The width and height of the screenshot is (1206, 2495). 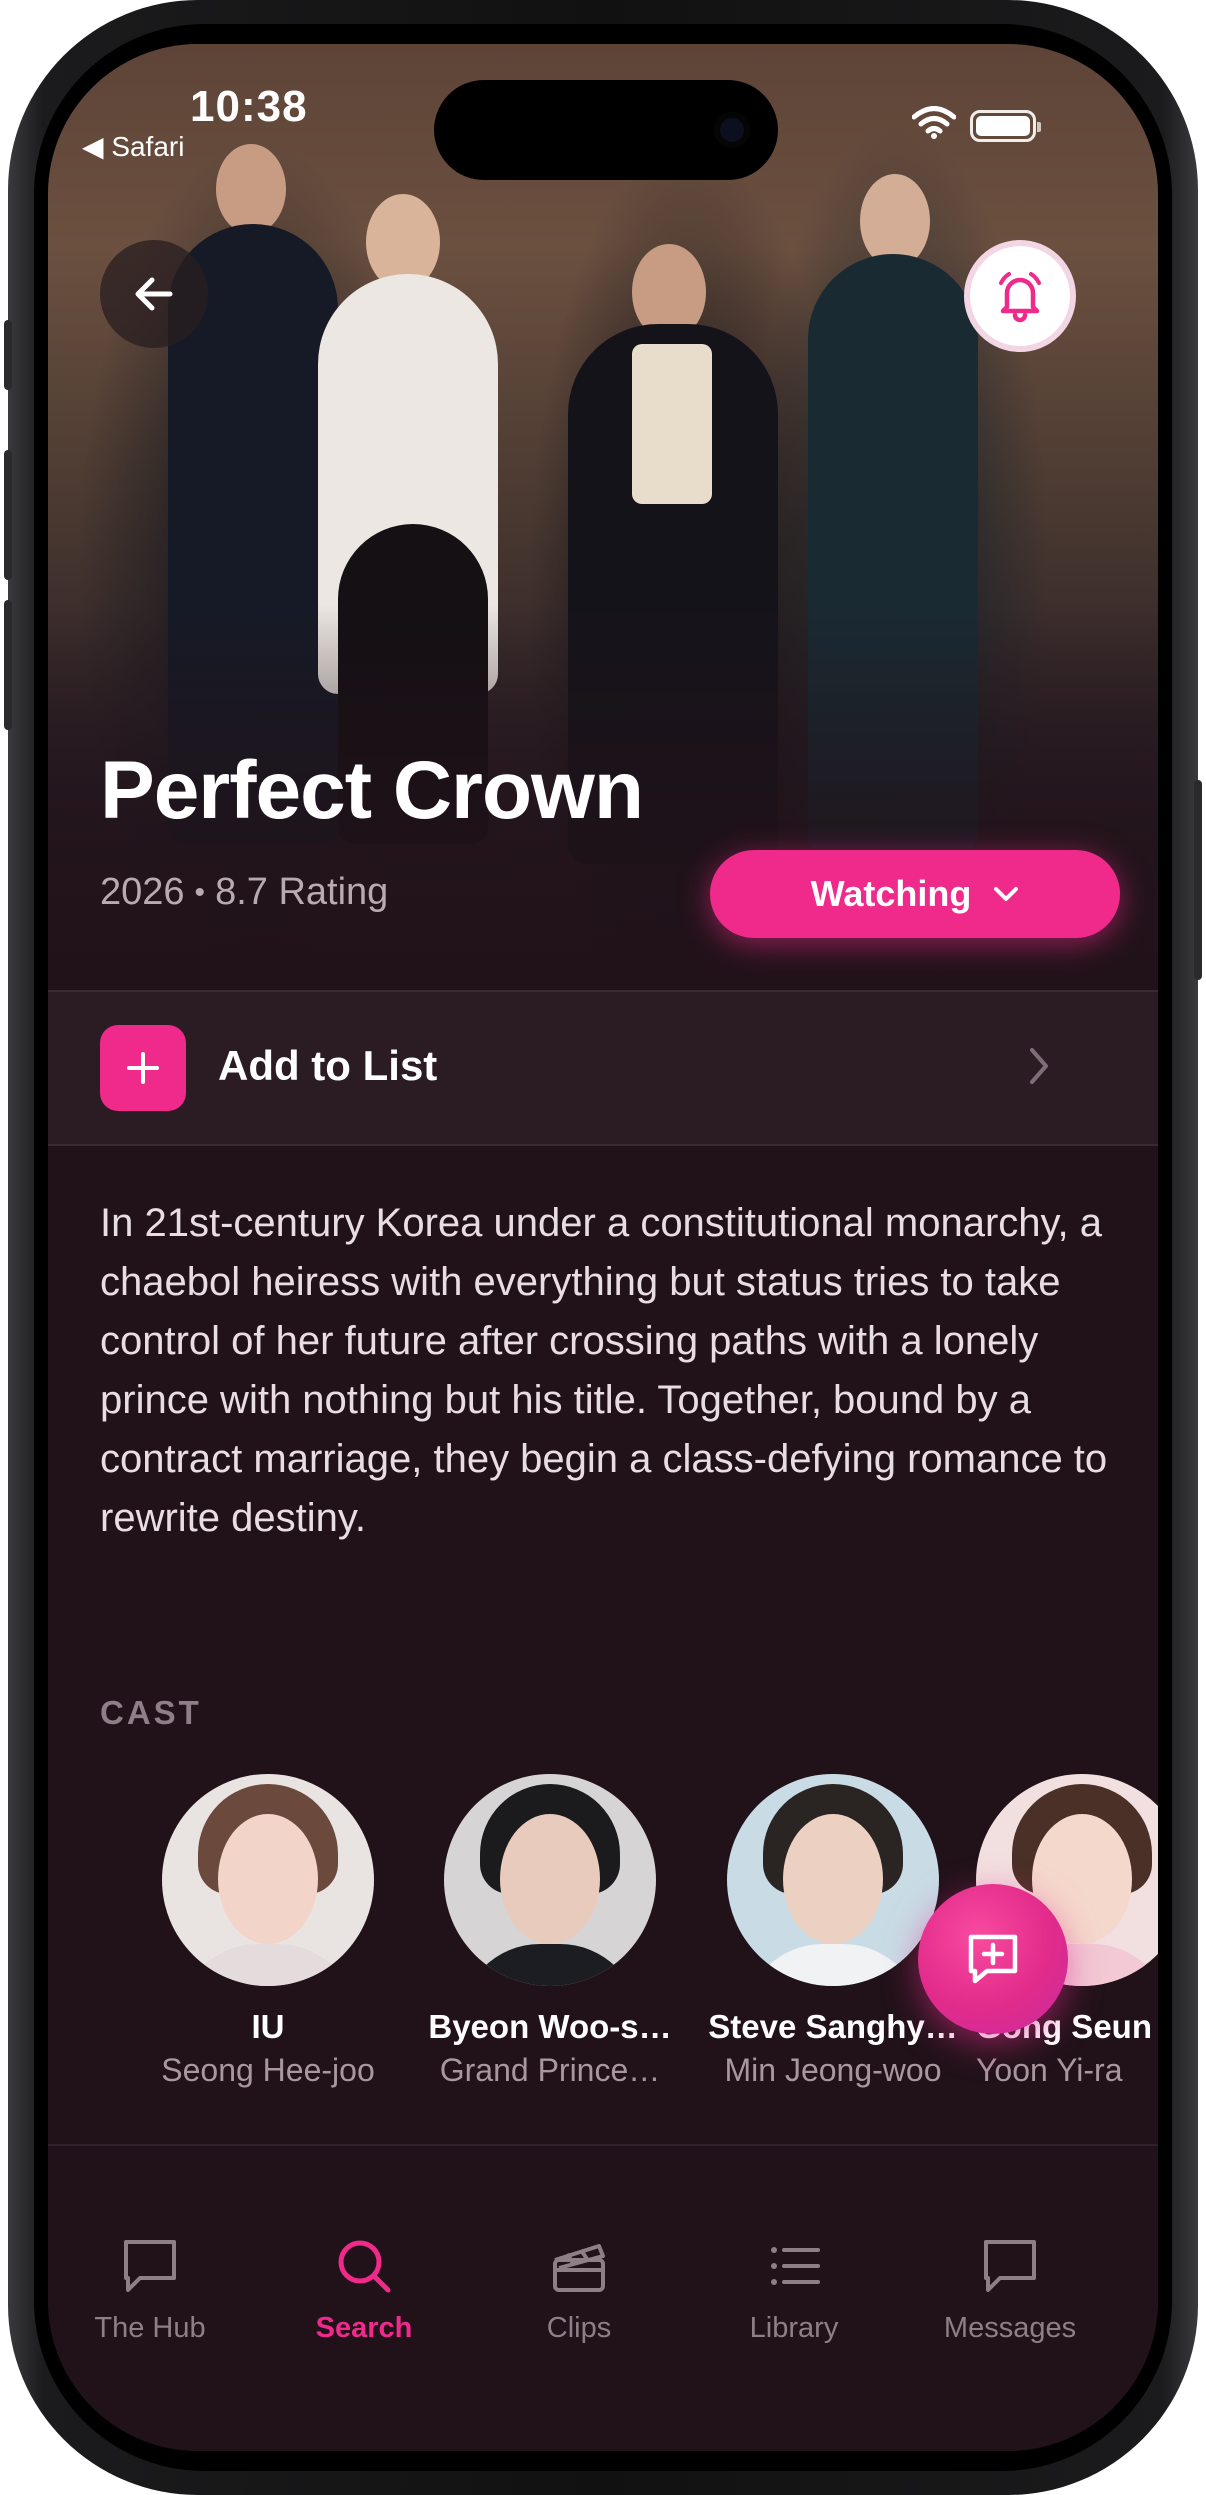 What do you see at coordinates (579, 2328) in the screenshot?
I see `tab-label: Clips` at bounding box center [579, 2328].